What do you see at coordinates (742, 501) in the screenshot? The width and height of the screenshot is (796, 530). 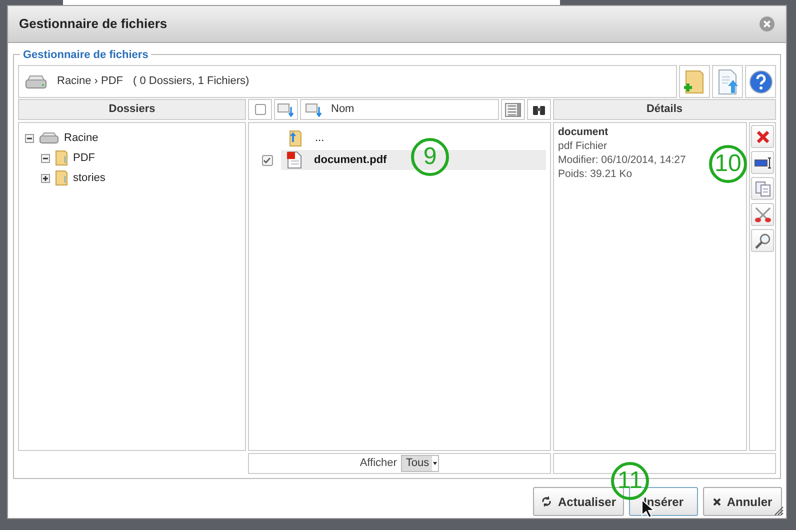 I see `dialog-button: Annuler` at bounding box center [742, 501].